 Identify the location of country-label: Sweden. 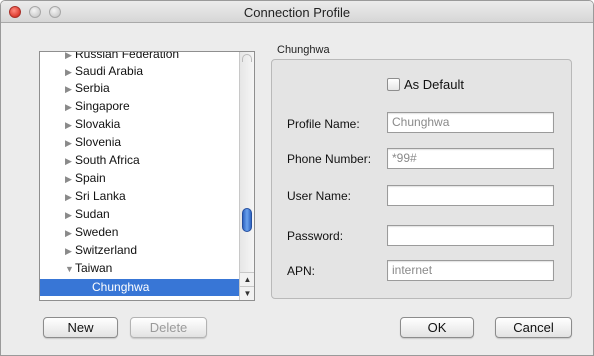
(97, 232).